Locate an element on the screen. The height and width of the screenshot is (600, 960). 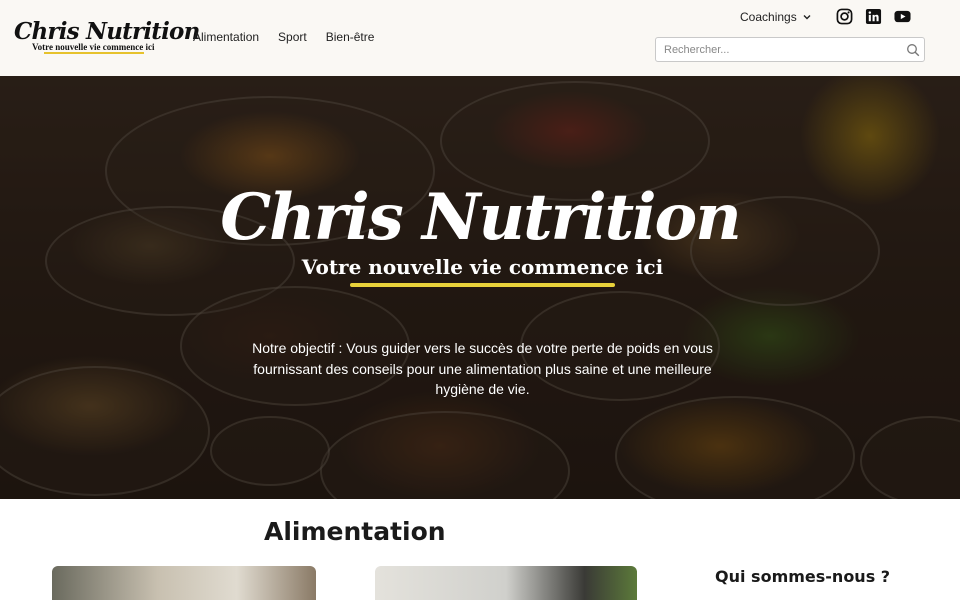
main-nav: Alimentation Sport Bien-être is located at coordinates (293, 37).